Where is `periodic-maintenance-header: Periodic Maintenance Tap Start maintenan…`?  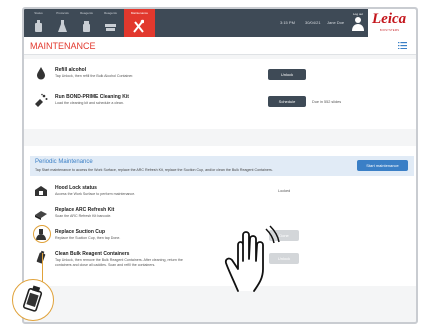
periodic-maintenance-header: Periodic Maintenance Tap Start maintenan… is located at coordinates (222, 166).